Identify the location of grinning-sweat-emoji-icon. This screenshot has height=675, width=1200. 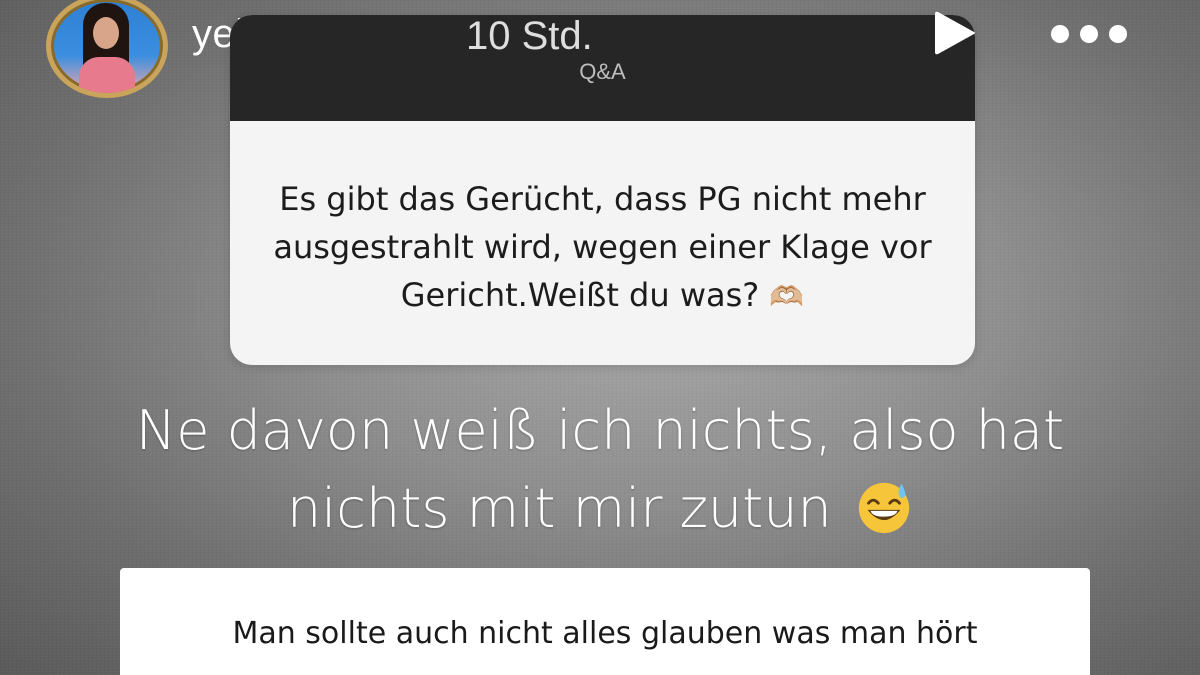
(884, 508).